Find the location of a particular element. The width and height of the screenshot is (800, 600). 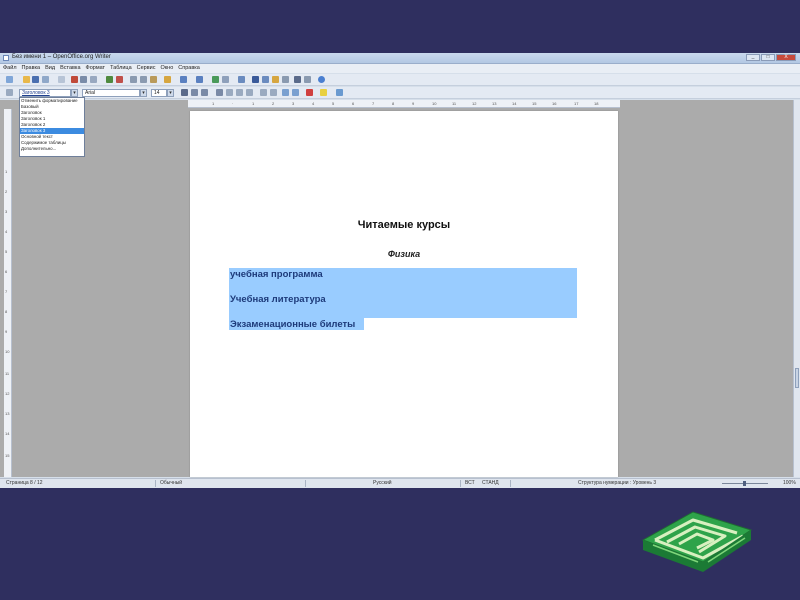

menu-view: Вид is located at coordinates (50, 68).